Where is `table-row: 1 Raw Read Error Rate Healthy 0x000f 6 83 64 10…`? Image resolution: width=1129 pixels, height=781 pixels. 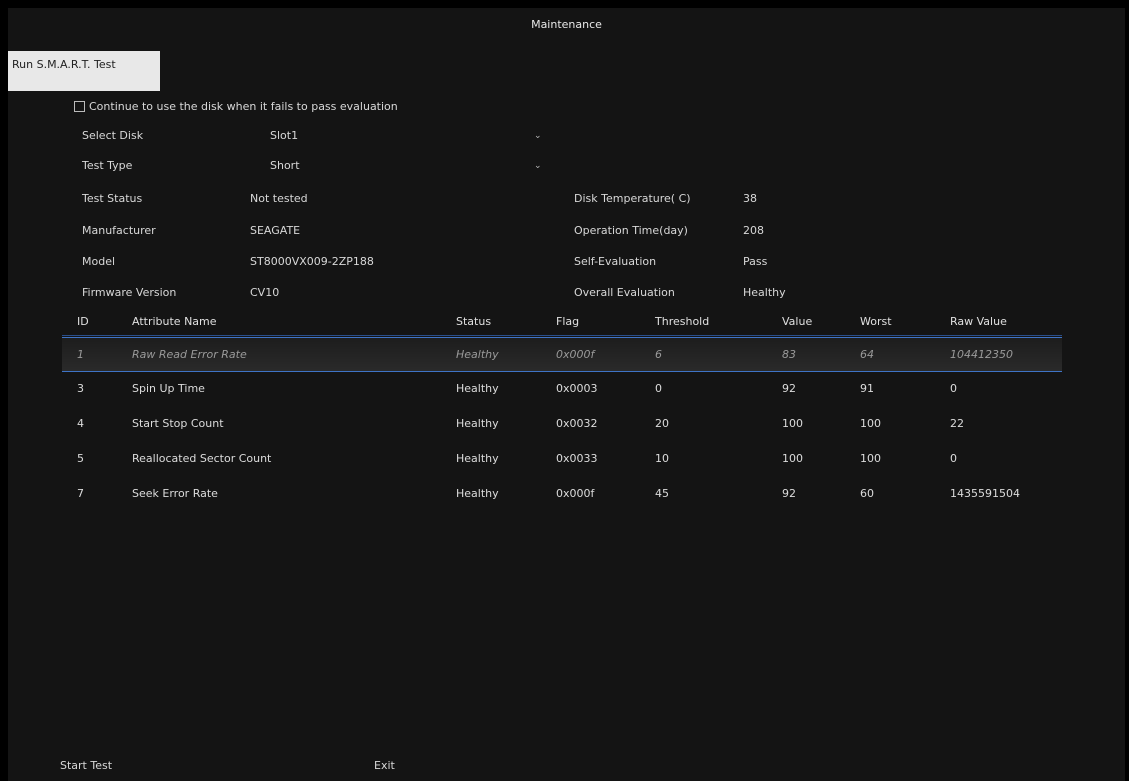
table-row: 1 Raw Read Error Rate Healthy 0x000f 6 83 64 10… is located at coordinates (562, 354).